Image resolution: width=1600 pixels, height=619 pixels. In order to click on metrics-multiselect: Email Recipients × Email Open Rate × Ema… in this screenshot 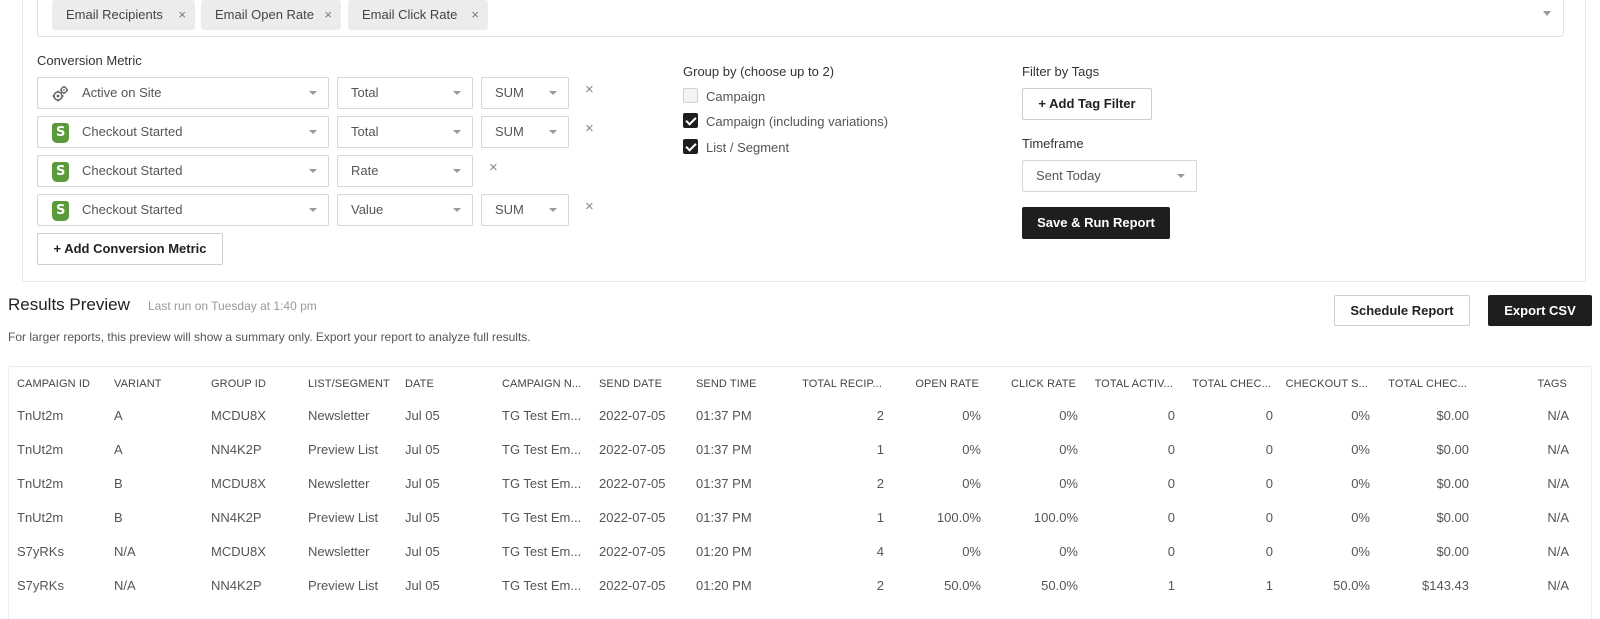, I will do `click(800, 18)`.